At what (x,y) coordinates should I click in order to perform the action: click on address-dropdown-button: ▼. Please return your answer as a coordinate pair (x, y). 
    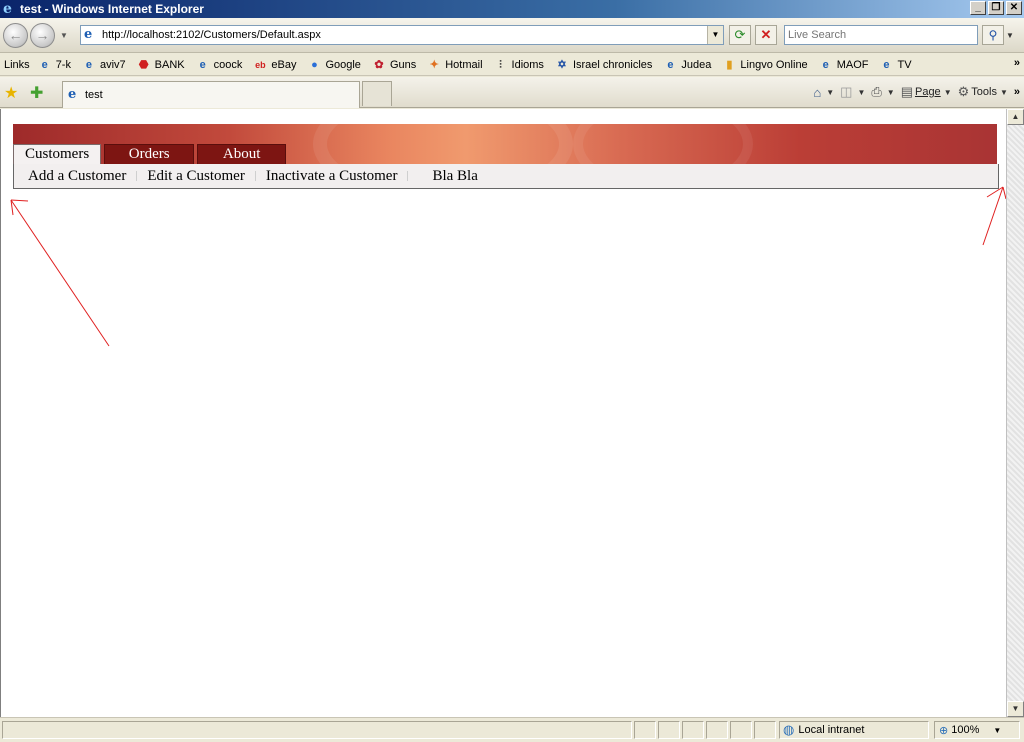
    Looking at the image, I should click on (715, 35).